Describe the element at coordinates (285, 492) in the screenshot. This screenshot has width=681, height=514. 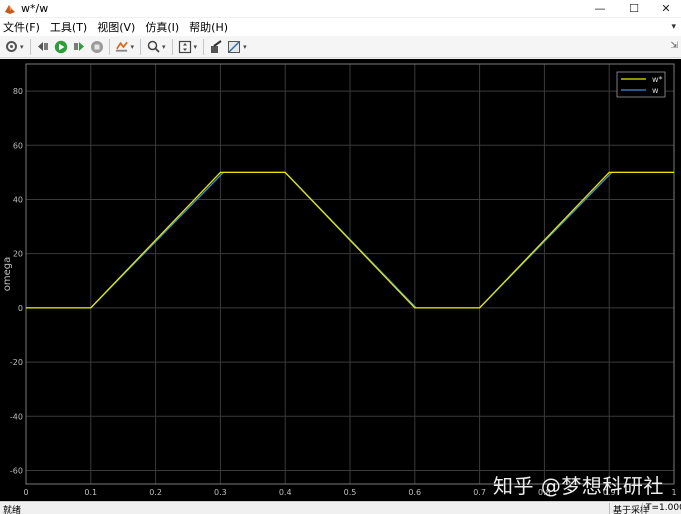
I see `x-tick-label: 0.4` at that location.